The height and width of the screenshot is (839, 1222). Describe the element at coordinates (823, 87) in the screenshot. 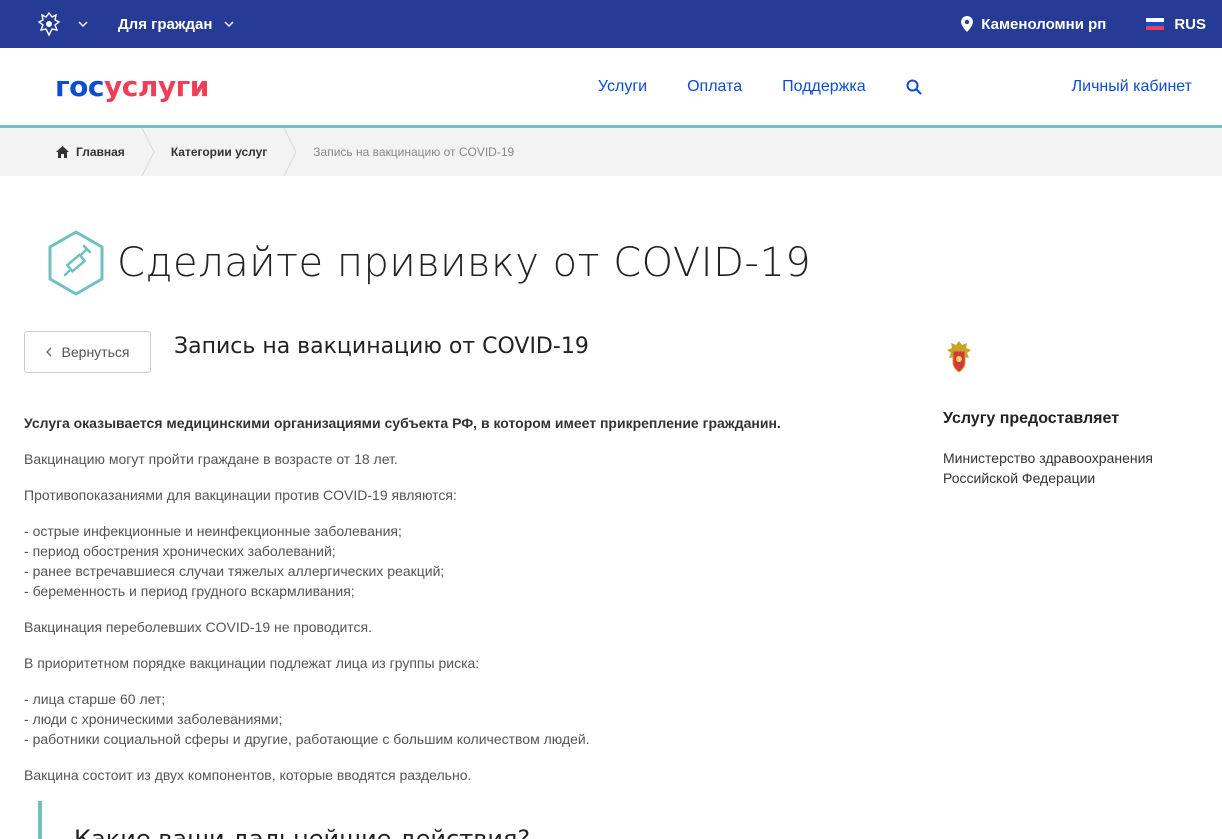

I see `nav-support: Поддержка` at that location.